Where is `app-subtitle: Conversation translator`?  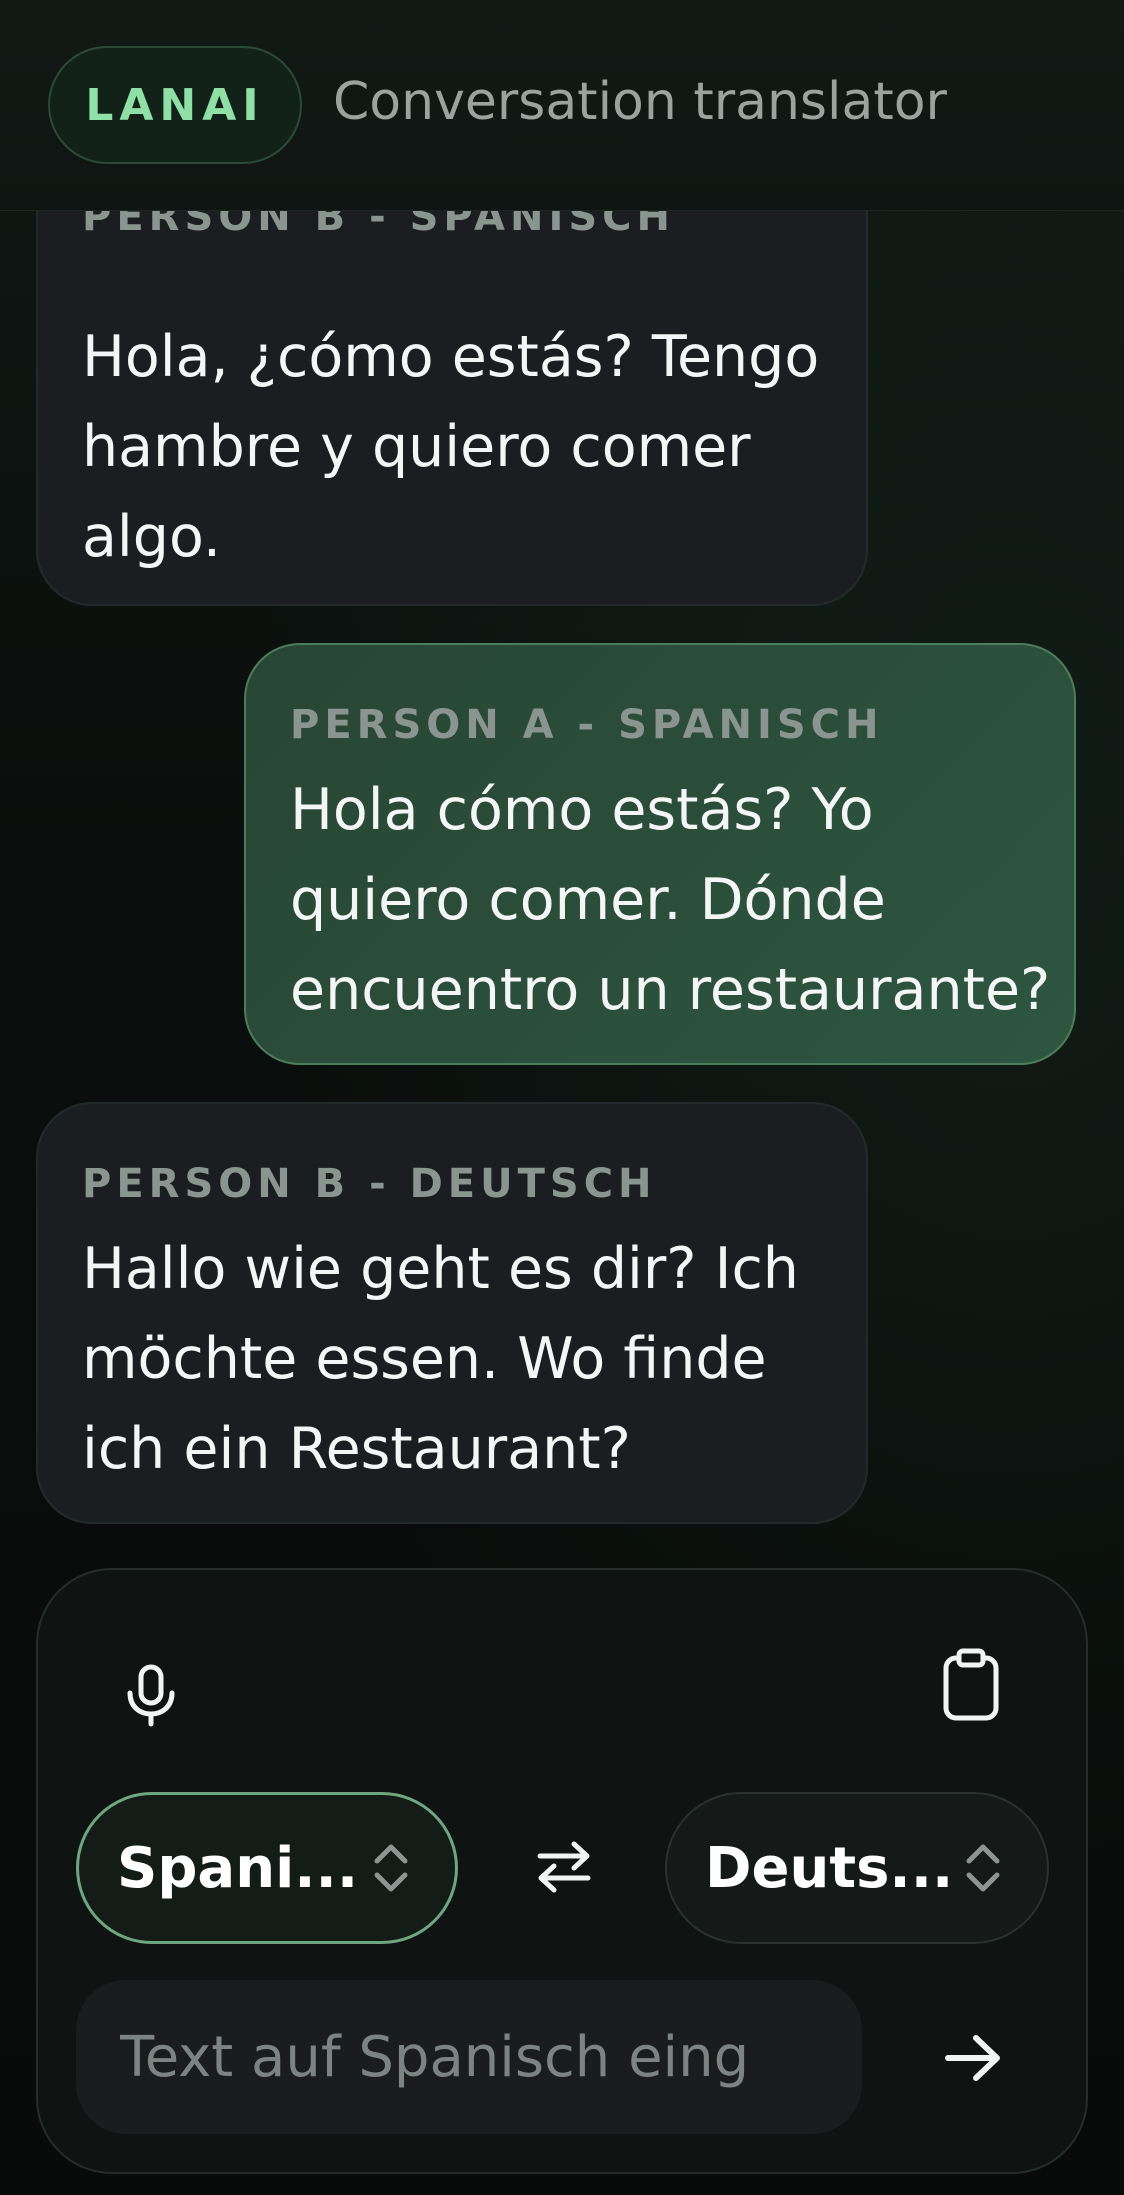 app-subtitle: Conversation translator is located at coordinates (640, 102).